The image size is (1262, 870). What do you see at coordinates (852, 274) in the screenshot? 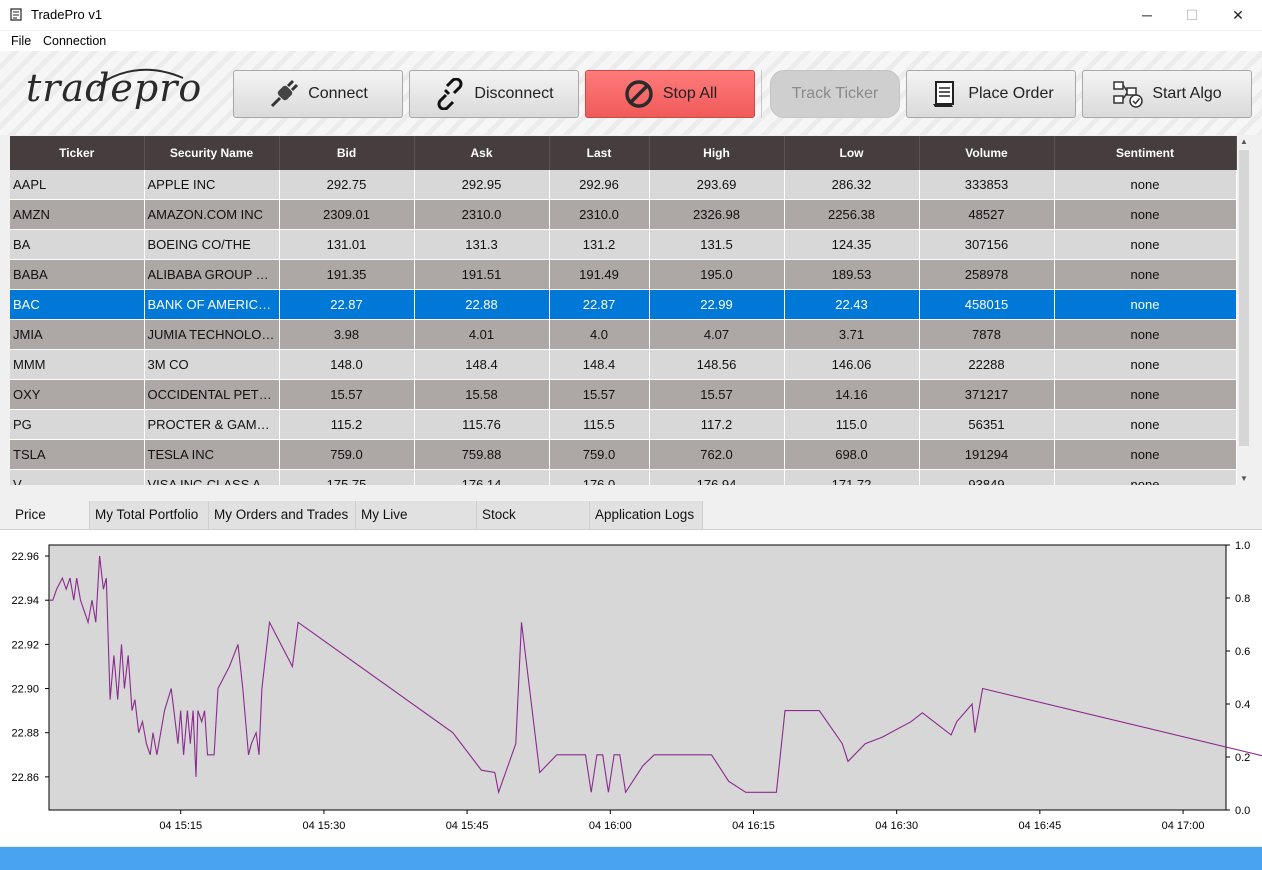
I see `table-cell: 189.53` at bounding box center [852, 274].